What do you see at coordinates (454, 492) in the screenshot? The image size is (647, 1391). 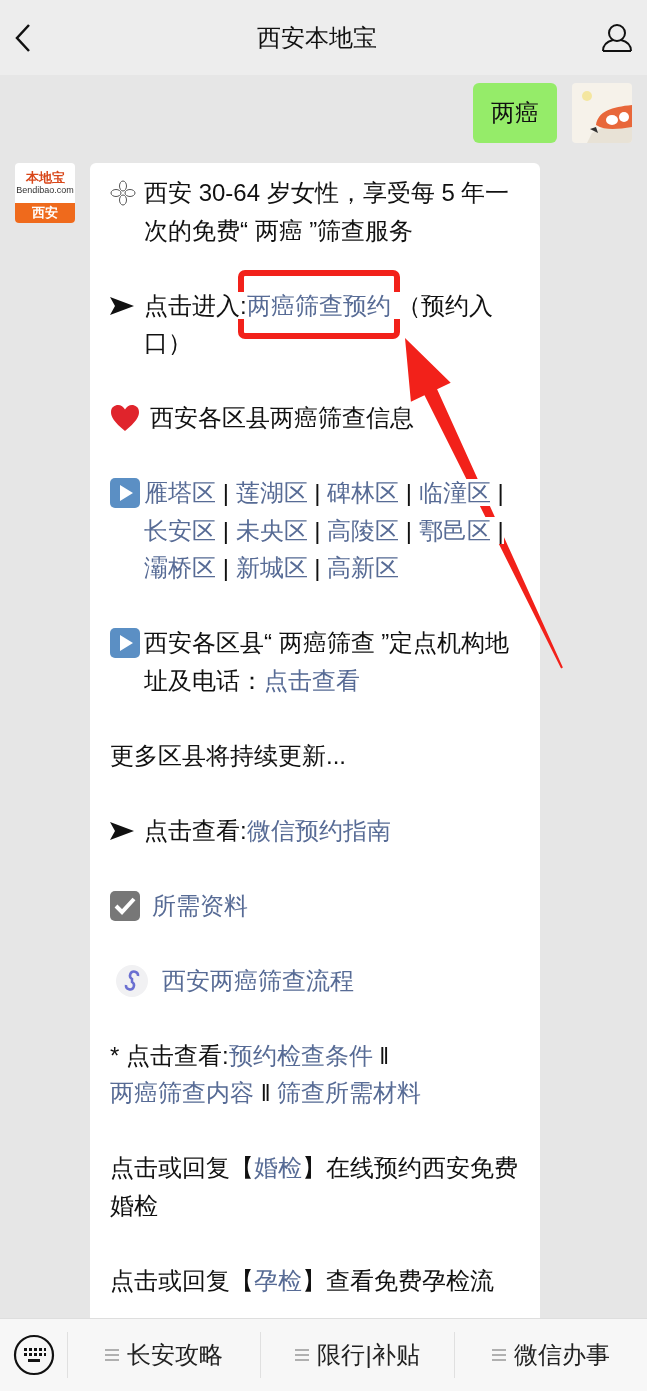 I see `link: 临潼区` at bounding box center [454, 492].